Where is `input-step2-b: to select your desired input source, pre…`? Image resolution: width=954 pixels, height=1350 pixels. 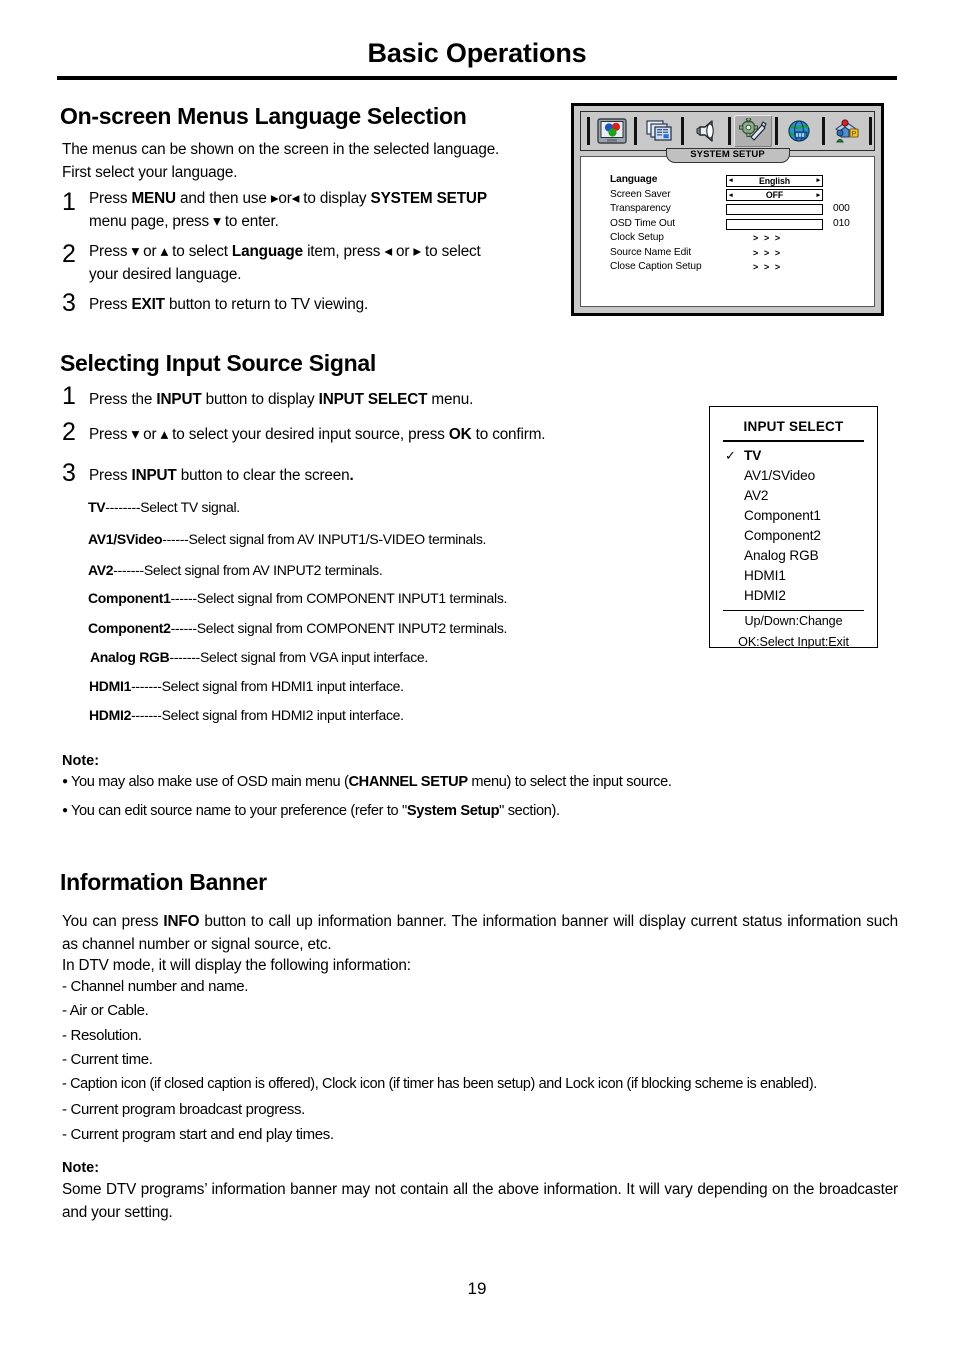 input-step2-b: to select your desired input source, pre… is located at coordinates (308, 434).